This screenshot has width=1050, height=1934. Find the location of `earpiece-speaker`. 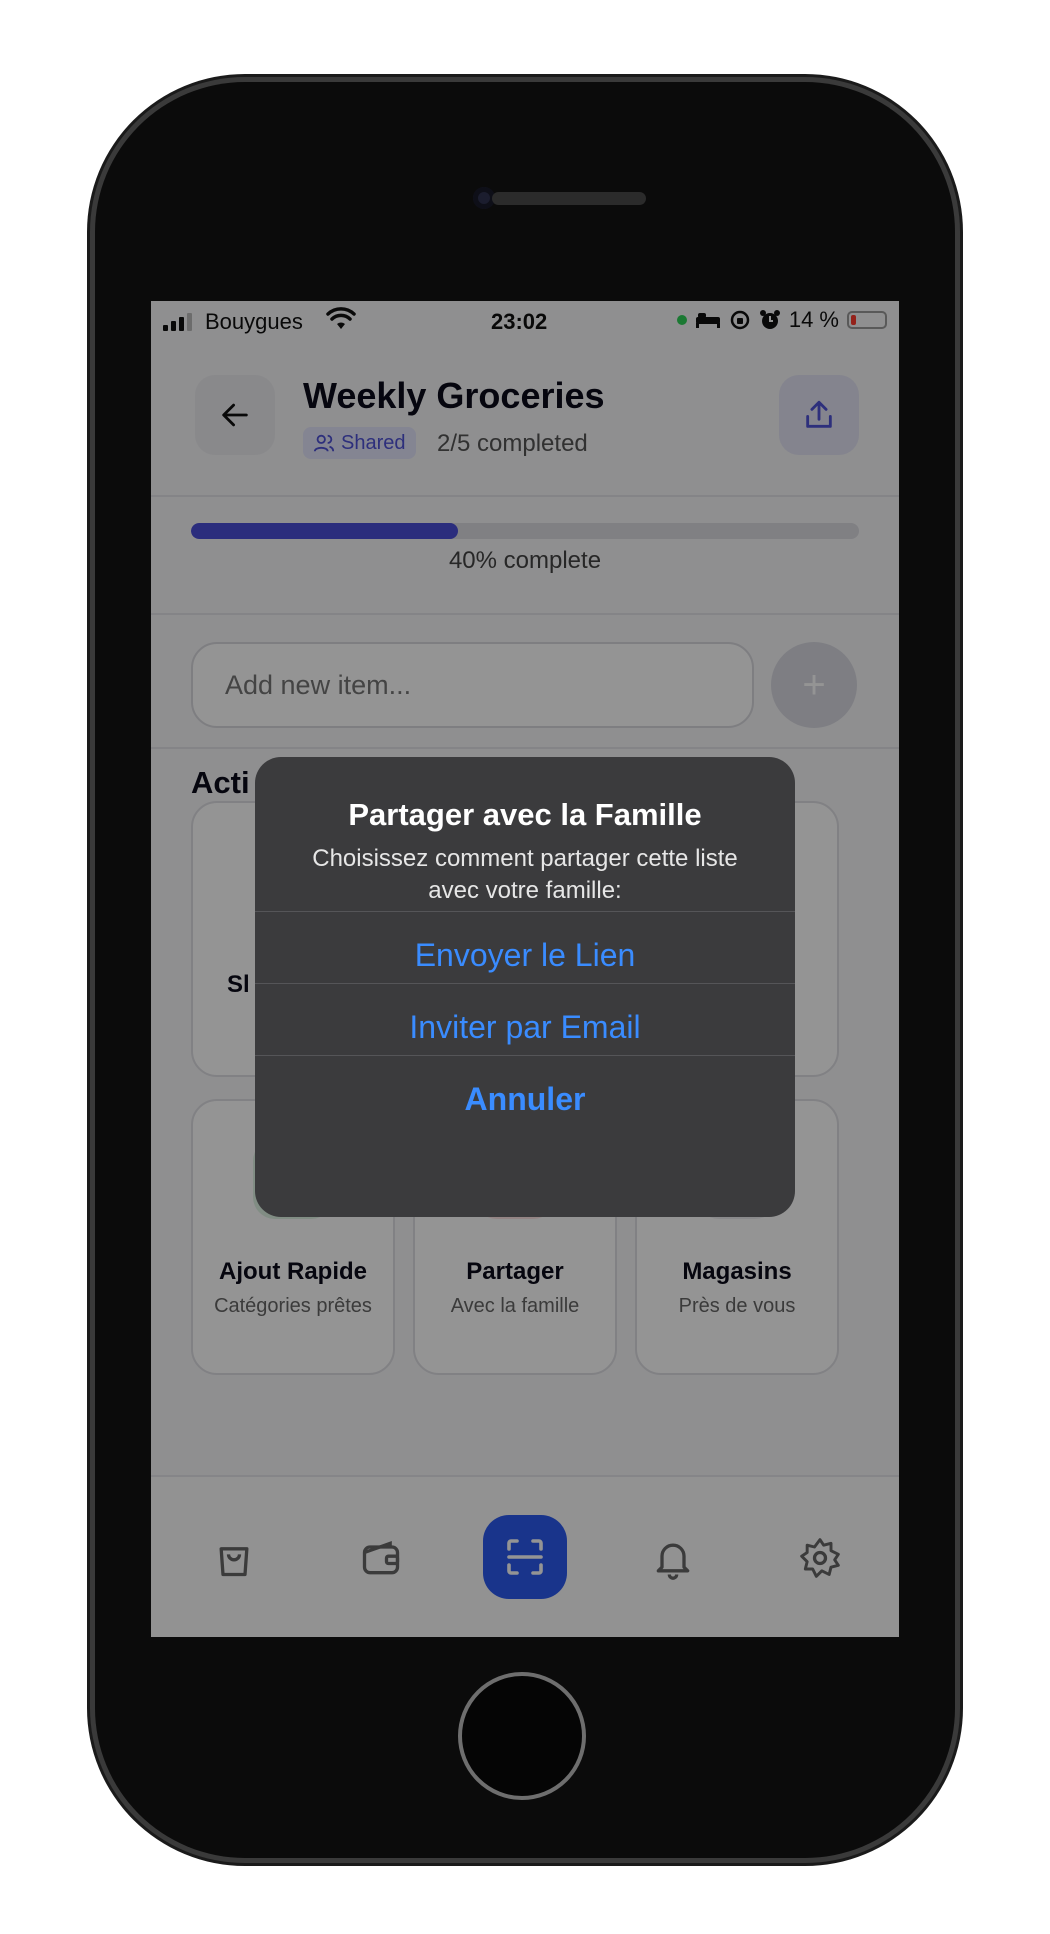

earpiece-speaker is located at coordinates (569, 198).